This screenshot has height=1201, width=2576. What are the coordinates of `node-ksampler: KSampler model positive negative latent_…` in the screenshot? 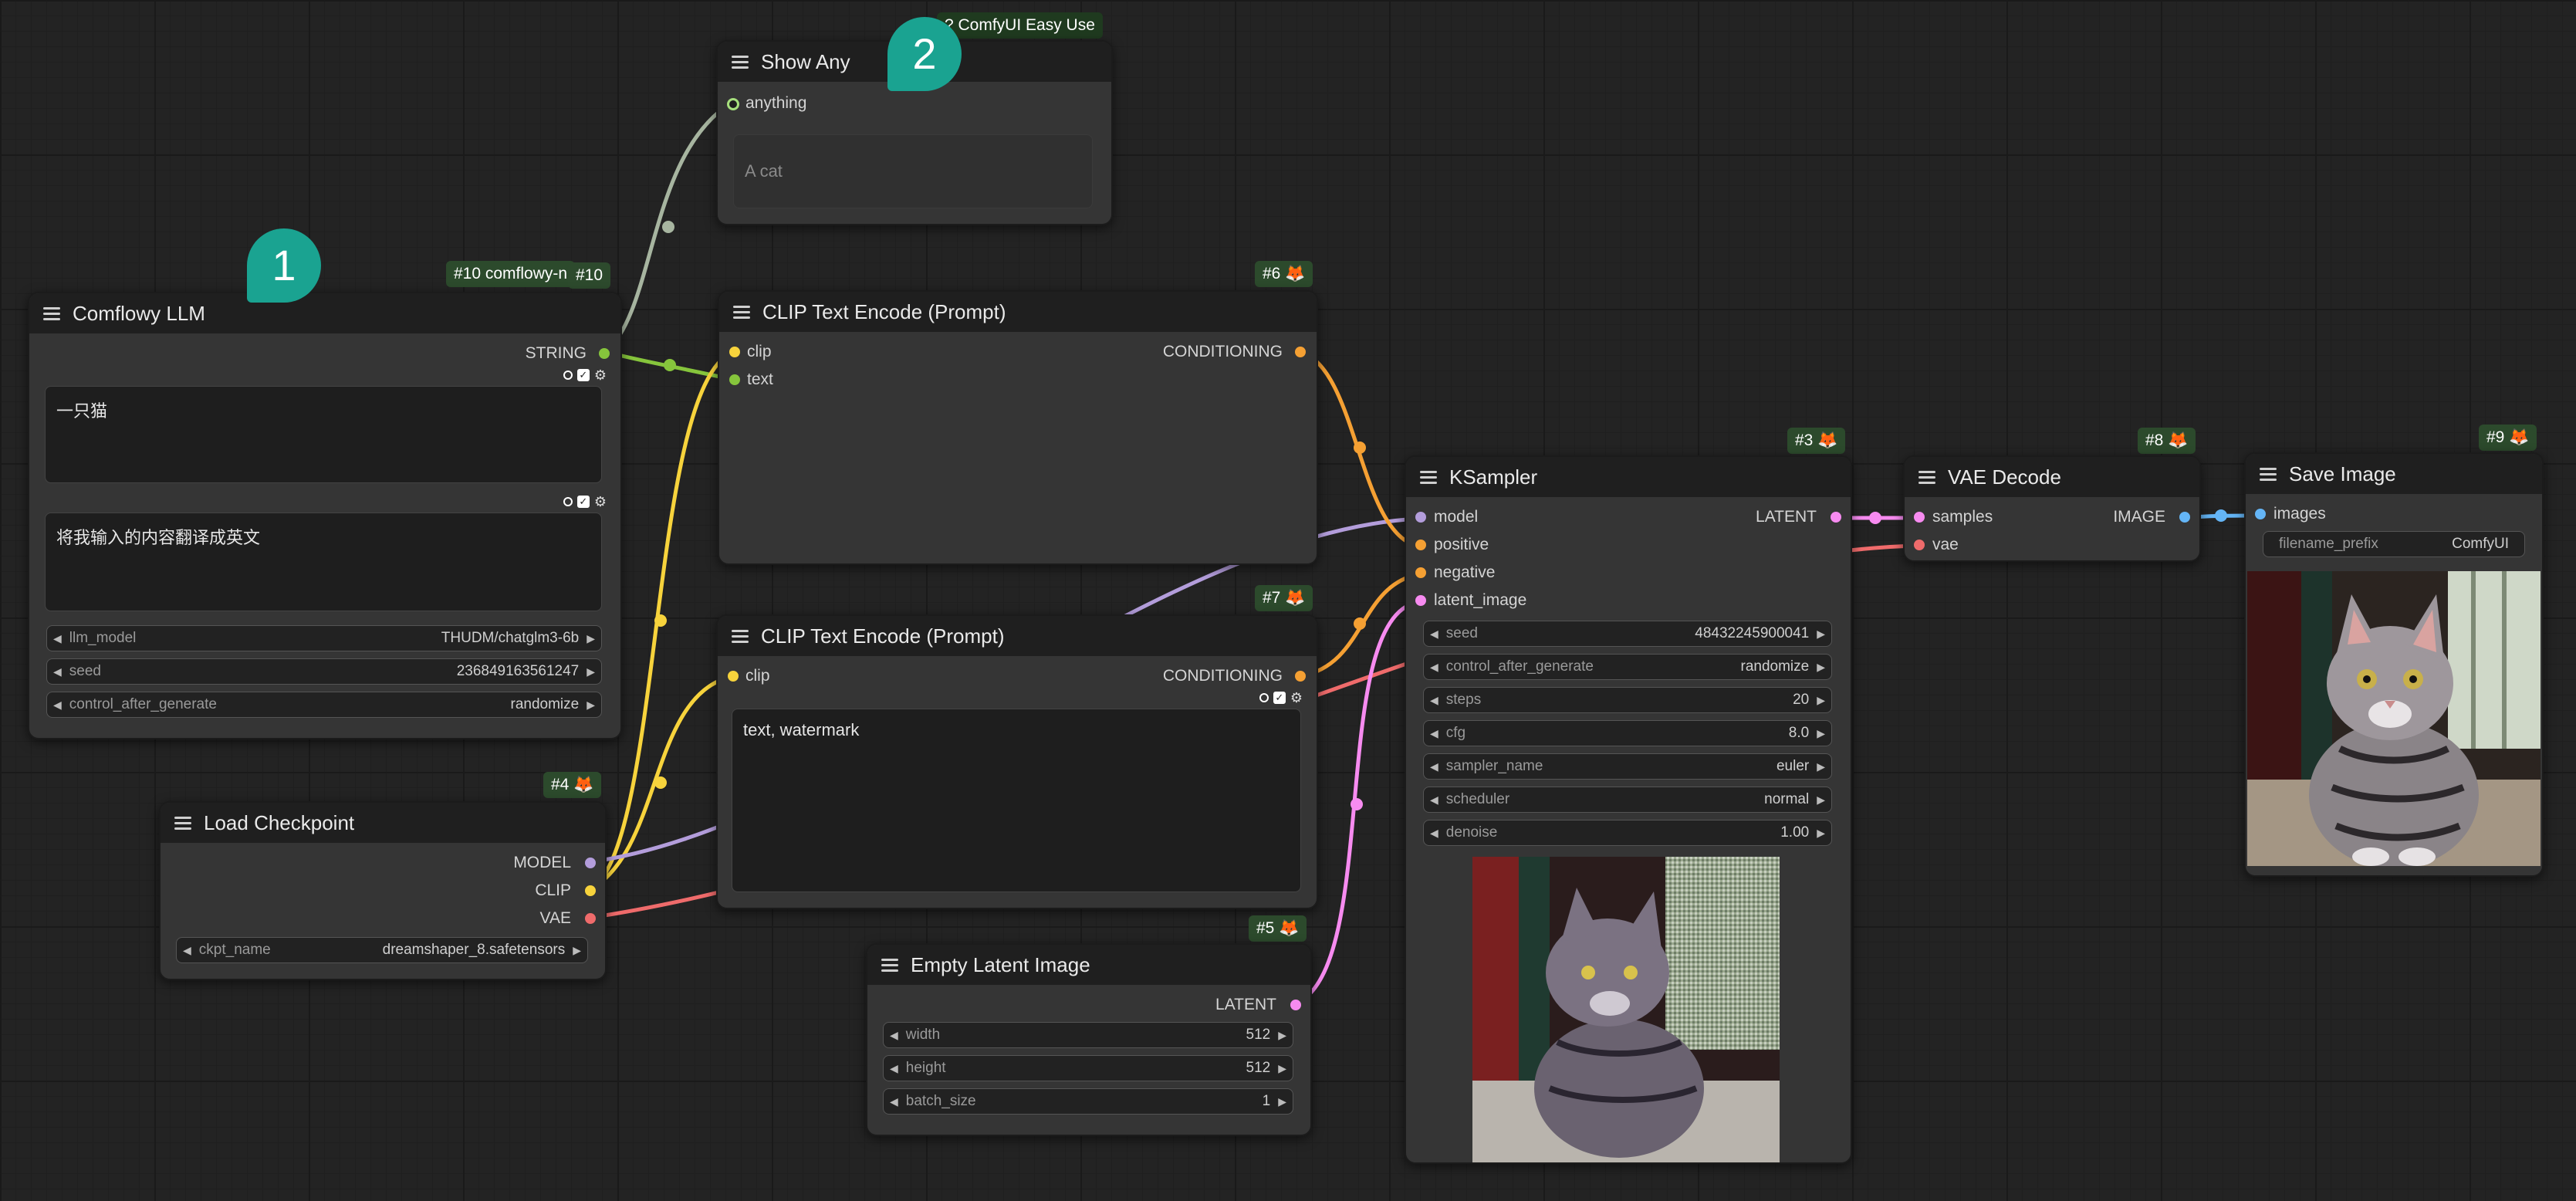 It's located at (1628, 810).